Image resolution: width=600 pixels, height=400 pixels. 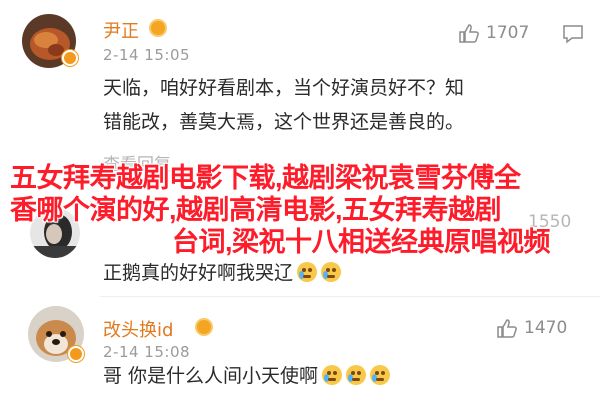 What do you see at coordinates (546, 328) in the screenshot?
I see `like-count: 1470` at bounding box center [546, 328].